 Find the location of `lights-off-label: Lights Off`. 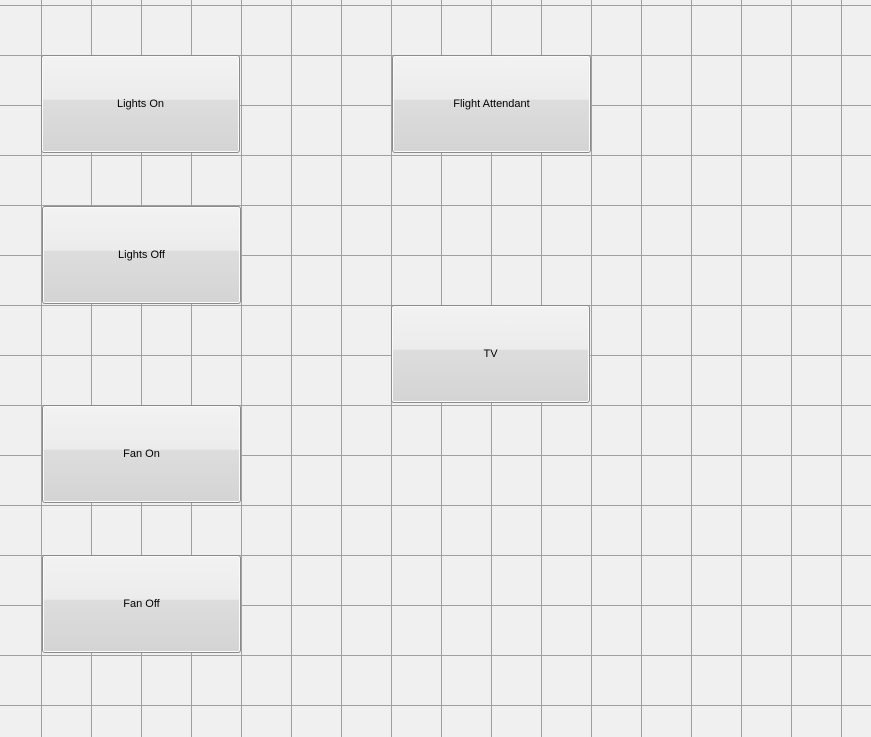

lights-off-label: Lights Off is located at coordinates (141, 255).